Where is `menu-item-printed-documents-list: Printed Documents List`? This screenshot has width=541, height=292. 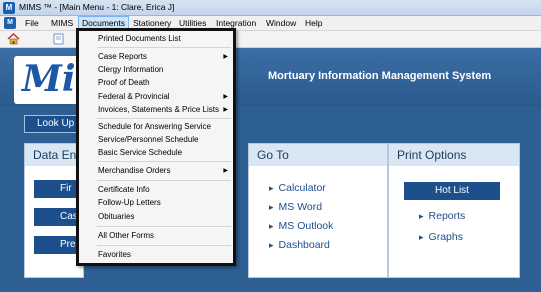 menu-item-printed-documents-list: Printed Documents List is located at coordinates (156, 39).